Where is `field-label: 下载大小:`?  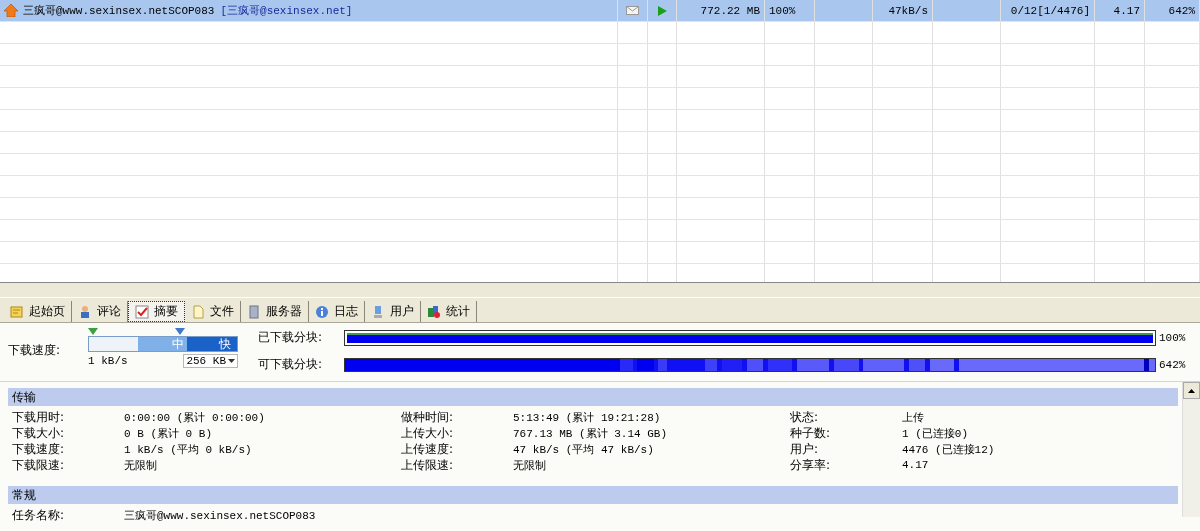
field-label: 下载大小: is located at coordinates (39, 433).